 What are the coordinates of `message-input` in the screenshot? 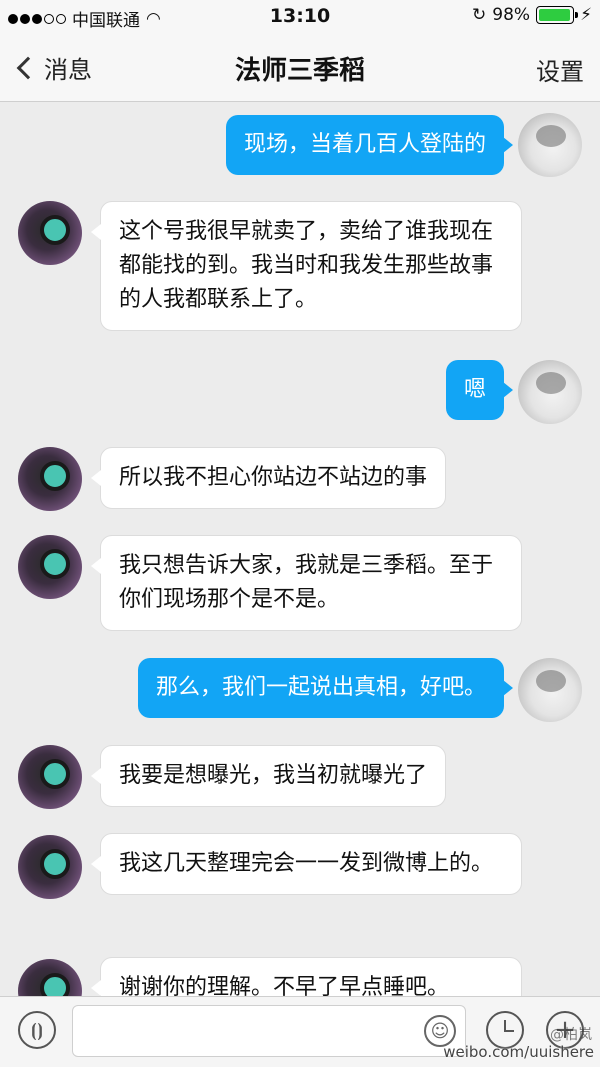 It's located at (269, 1031).